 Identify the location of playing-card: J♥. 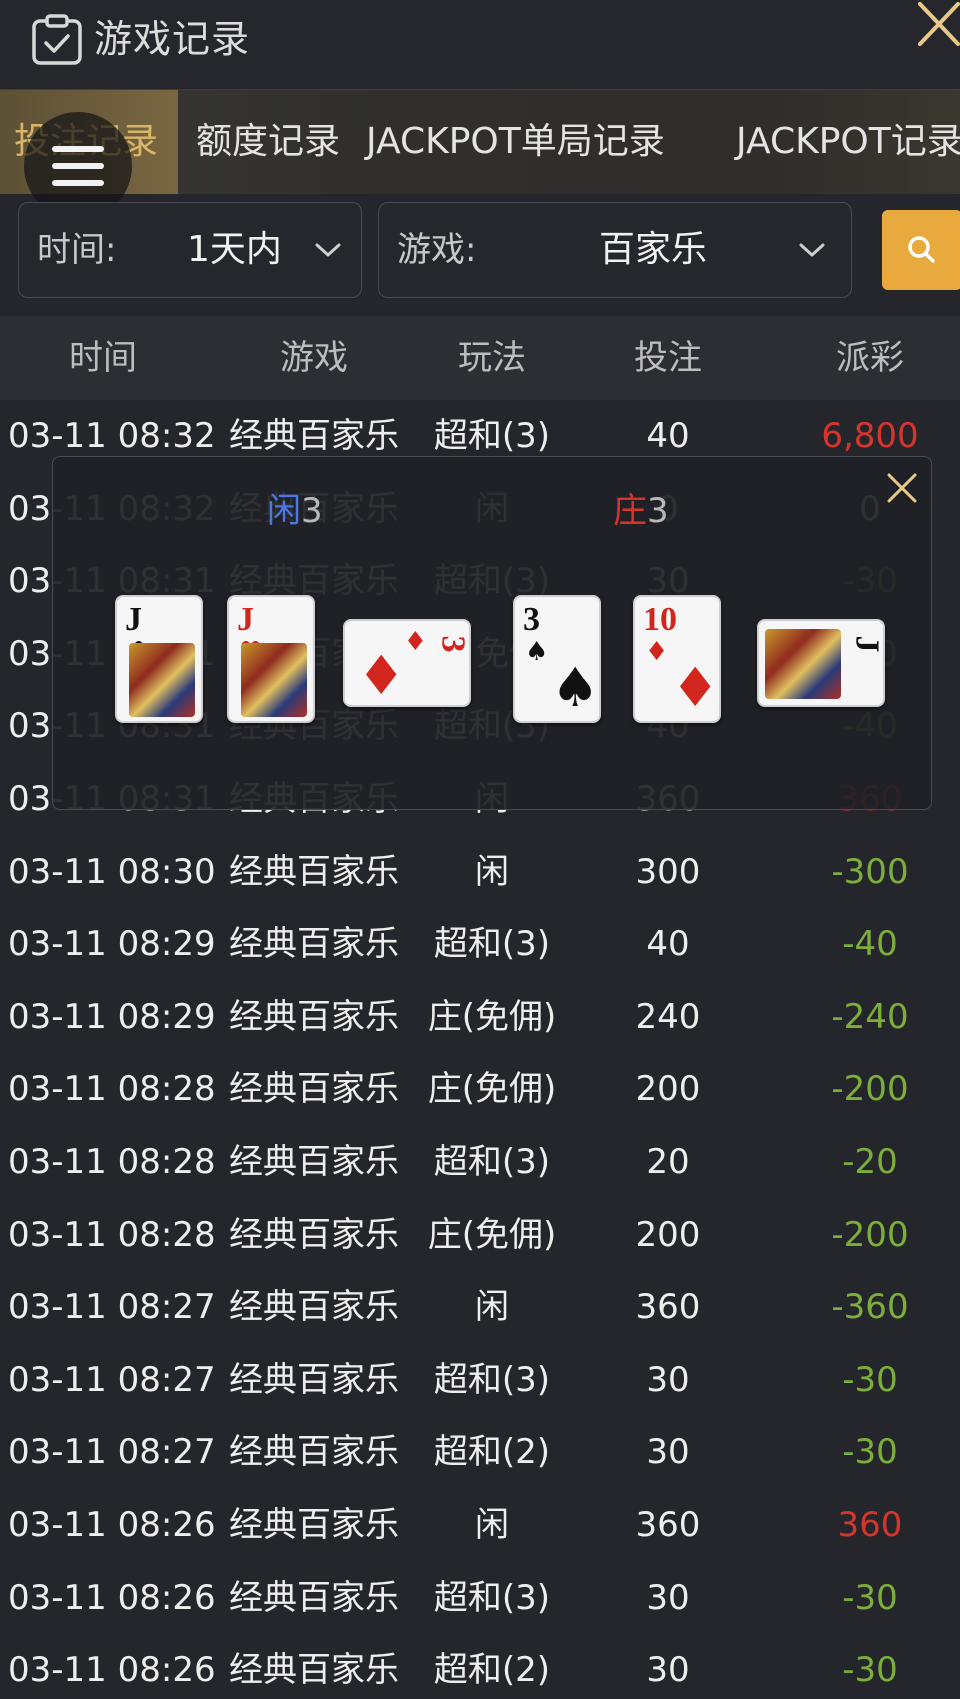
(271, 659).